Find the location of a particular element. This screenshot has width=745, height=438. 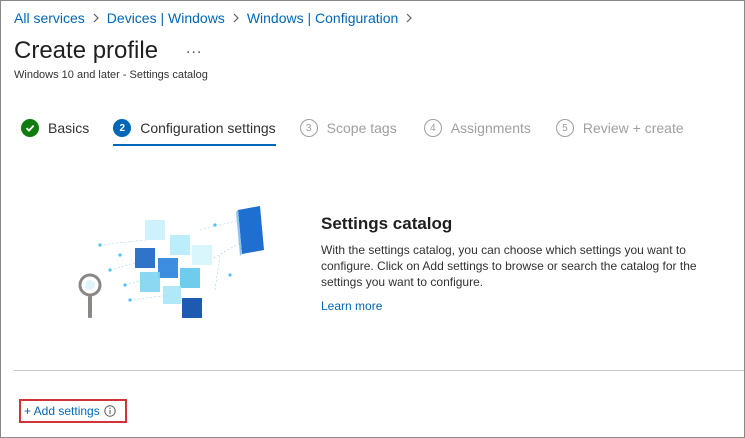

add-settings-label: + Add settings is located at coordinates (62, 411).